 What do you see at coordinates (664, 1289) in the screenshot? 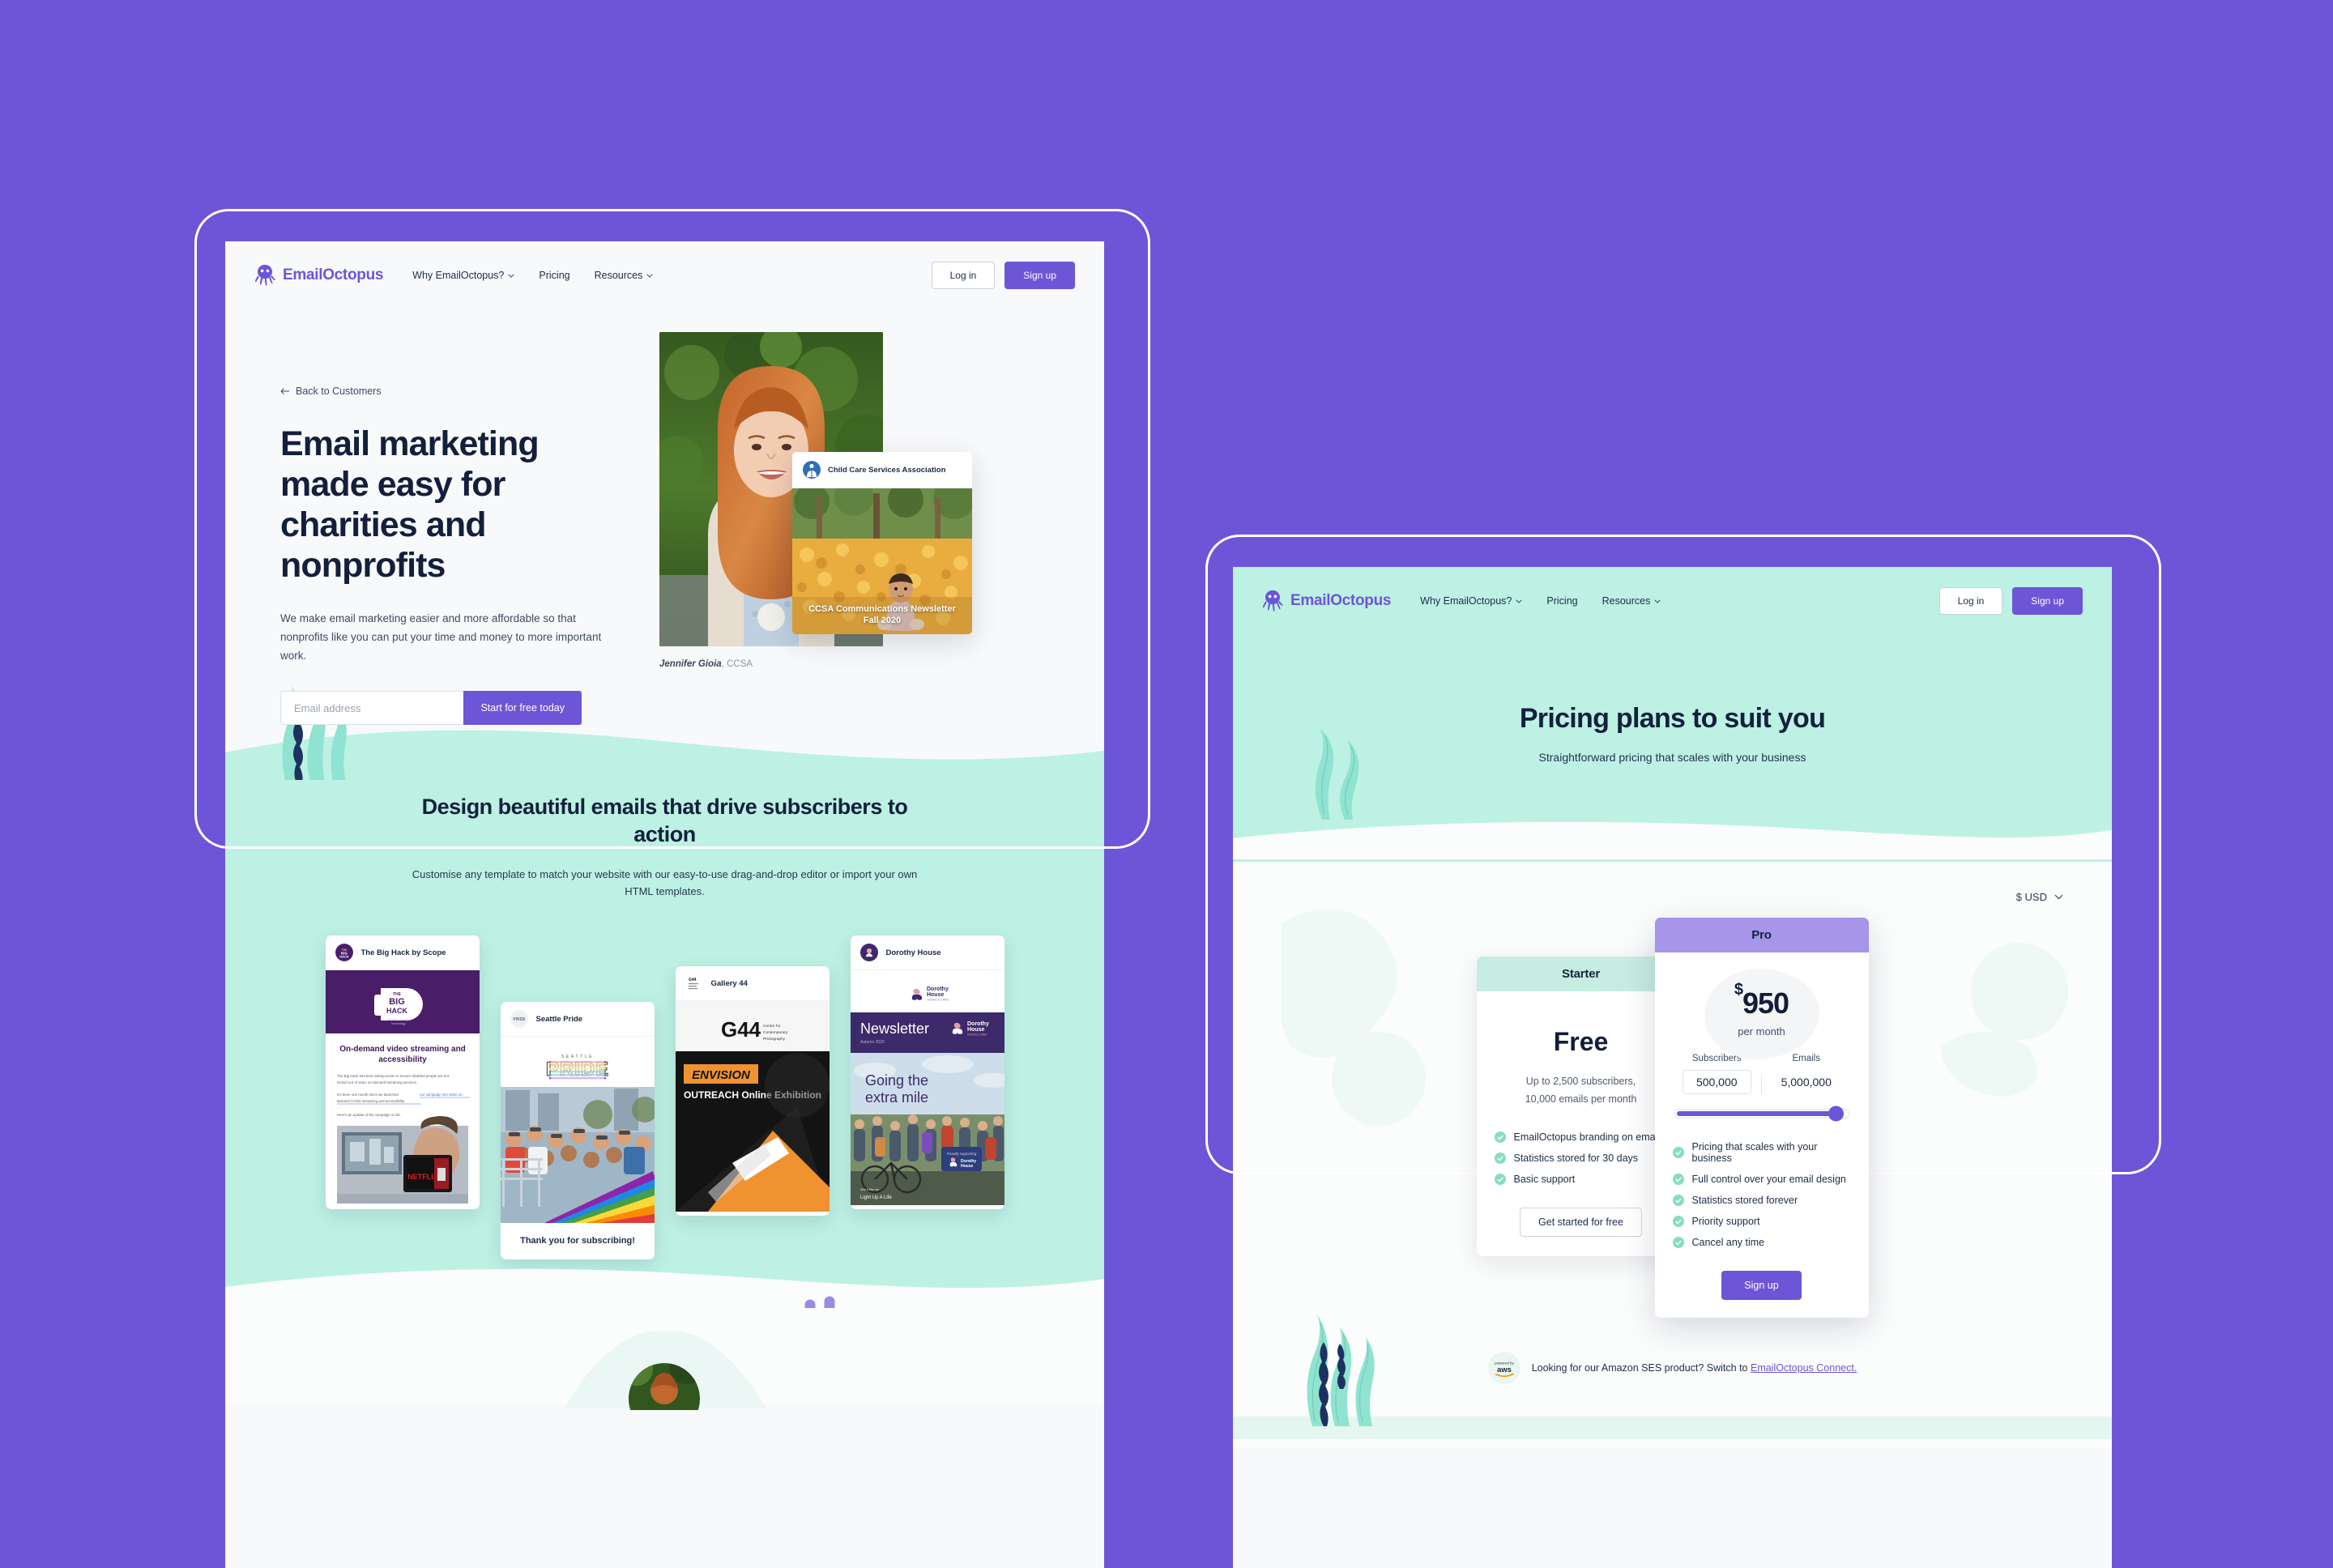
I see `wave-divider-templates` at bounding box center [664, 1289].